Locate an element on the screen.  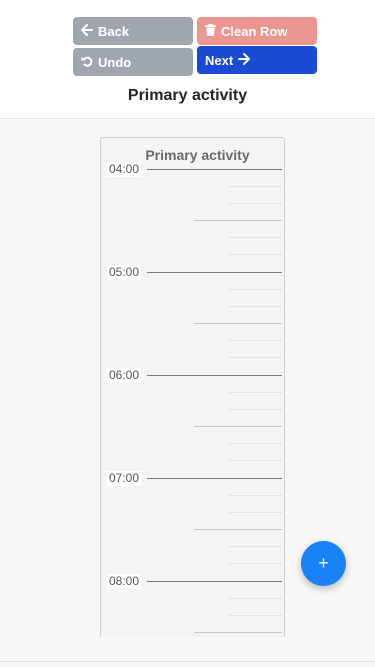
undo-icon is located at coordinates (87, 62).